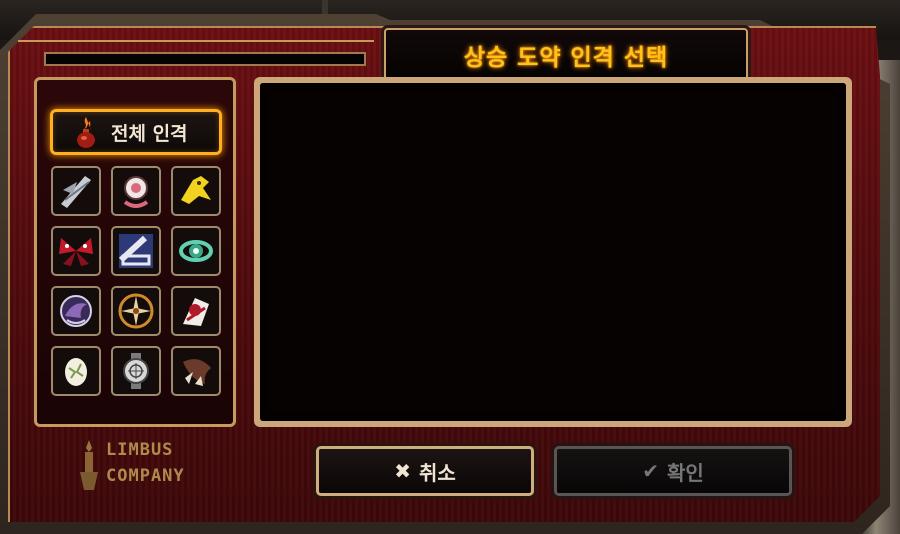 This screenshot has height=534, width=900. I want to click on sinclair-egg-icon, so click(76, 372).